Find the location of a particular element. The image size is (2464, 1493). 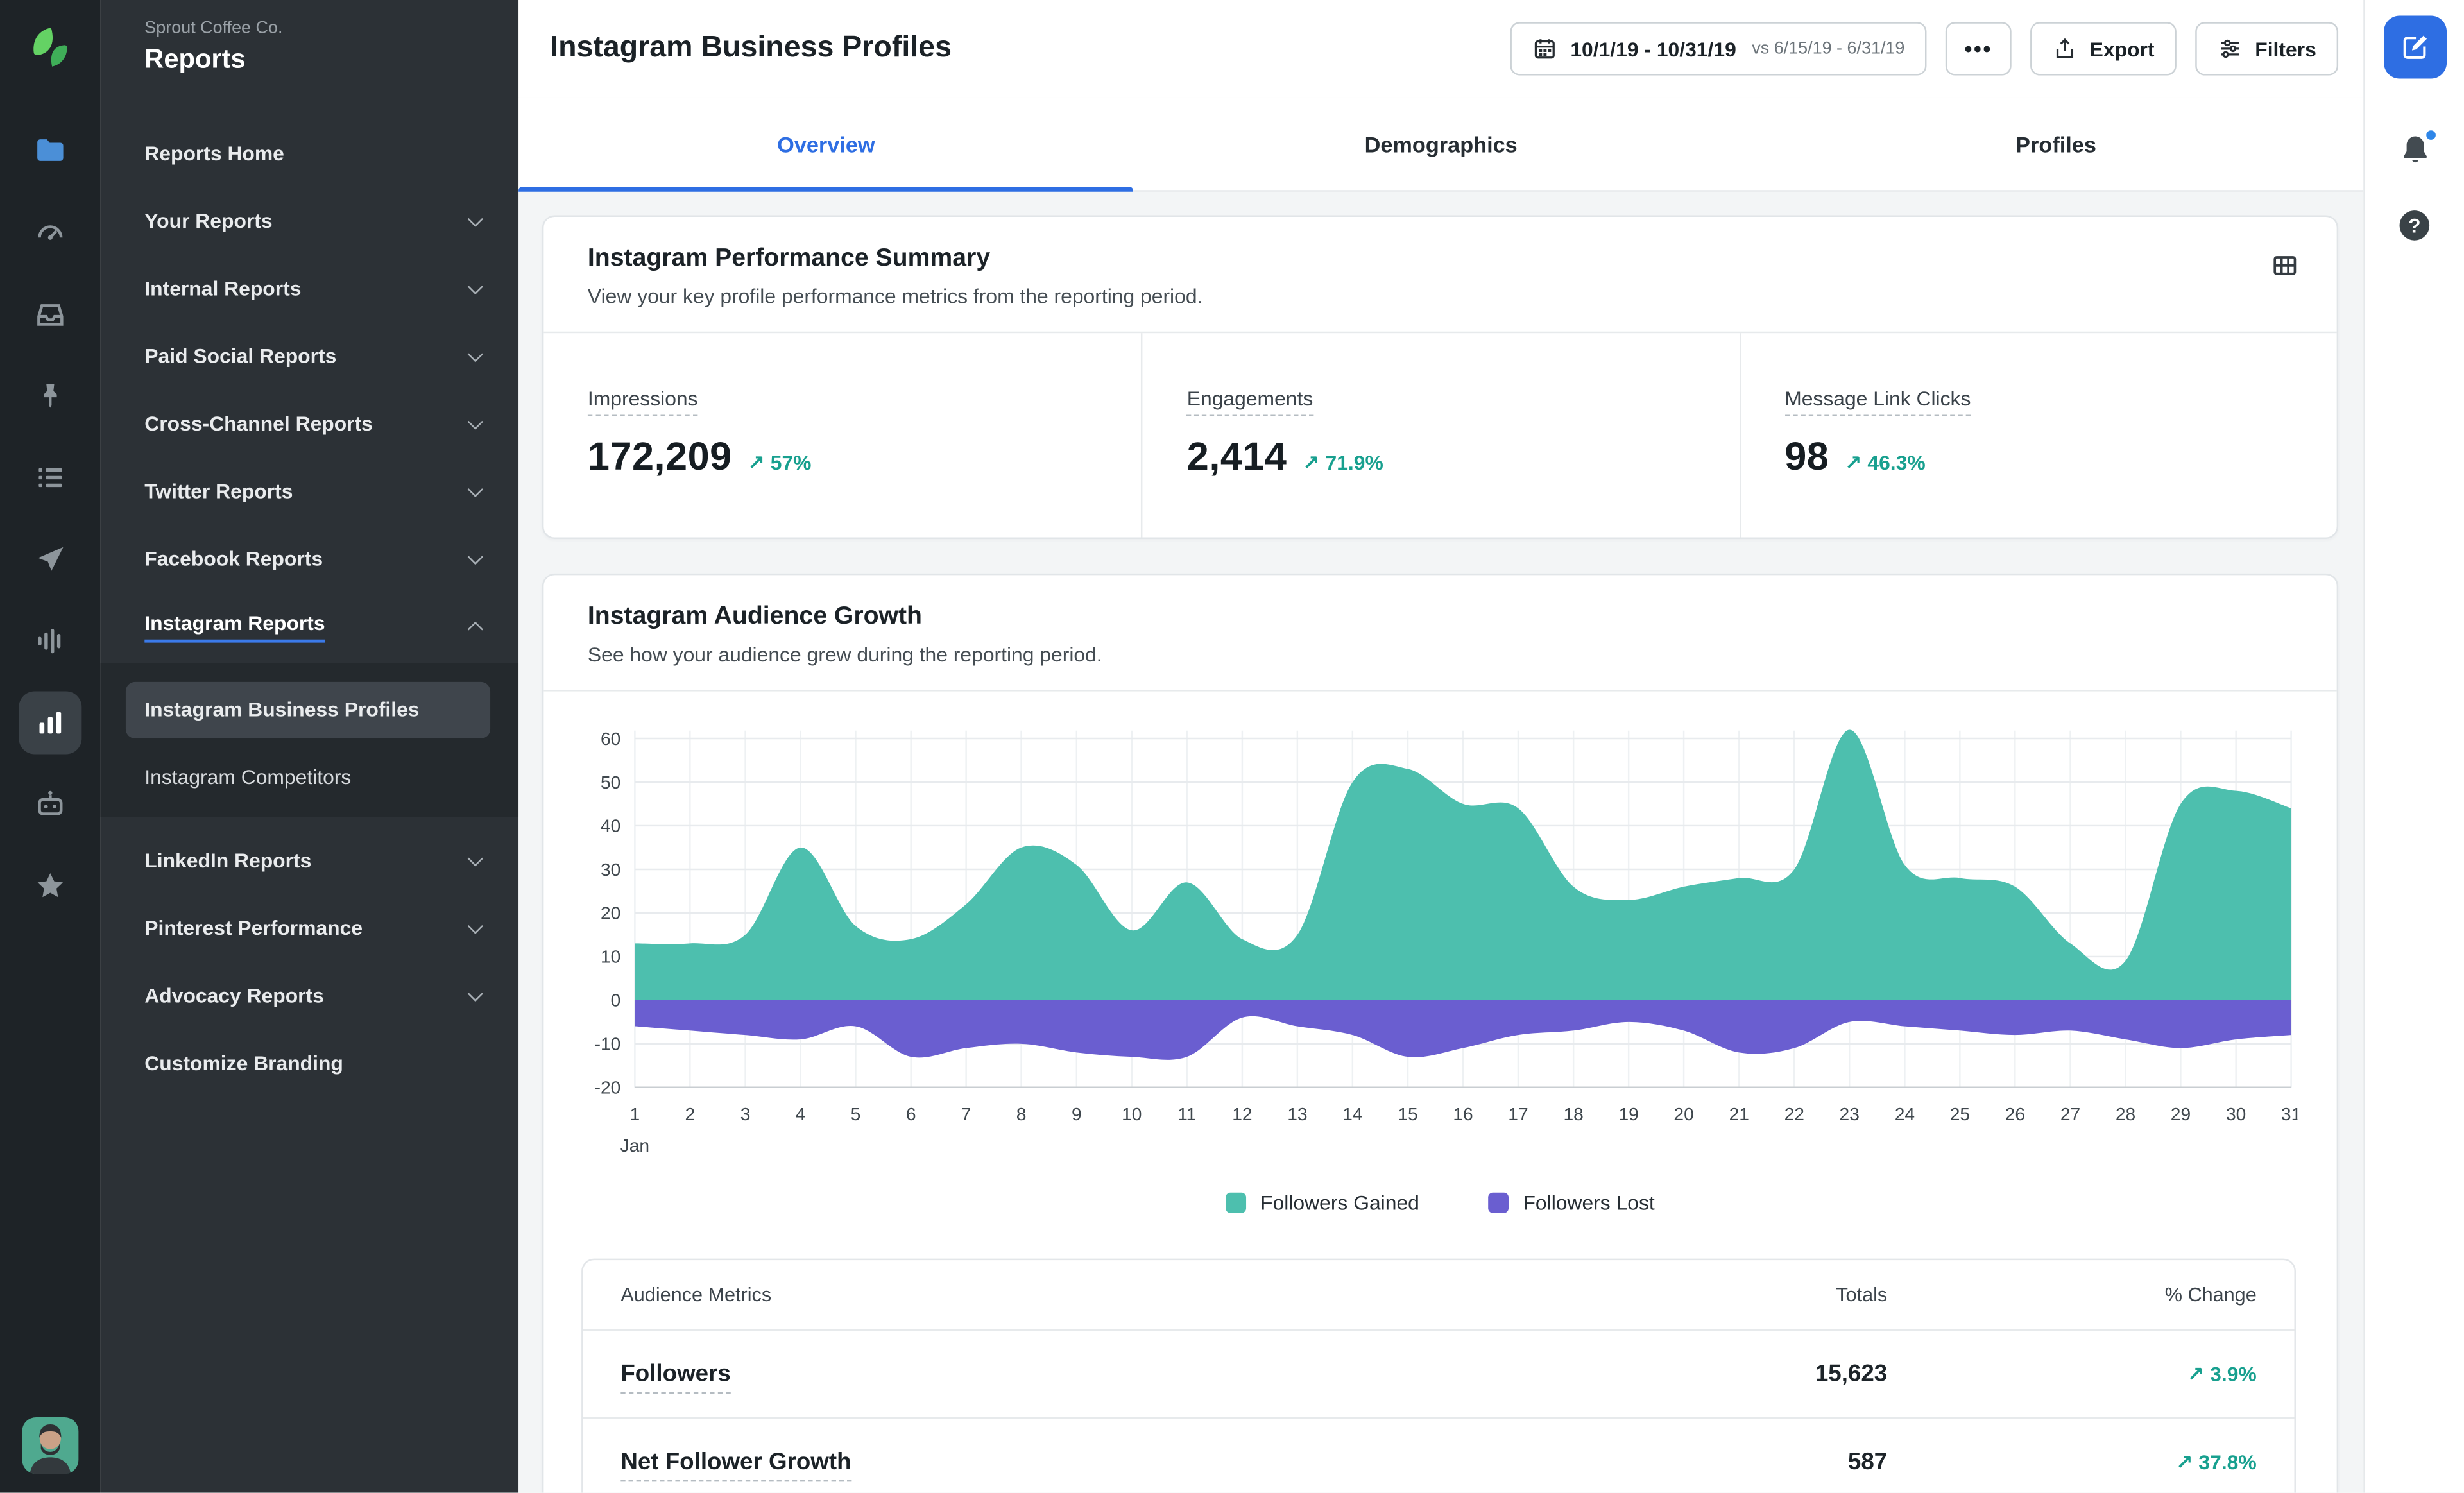

icon-rail is located at coordinates (51, 746).